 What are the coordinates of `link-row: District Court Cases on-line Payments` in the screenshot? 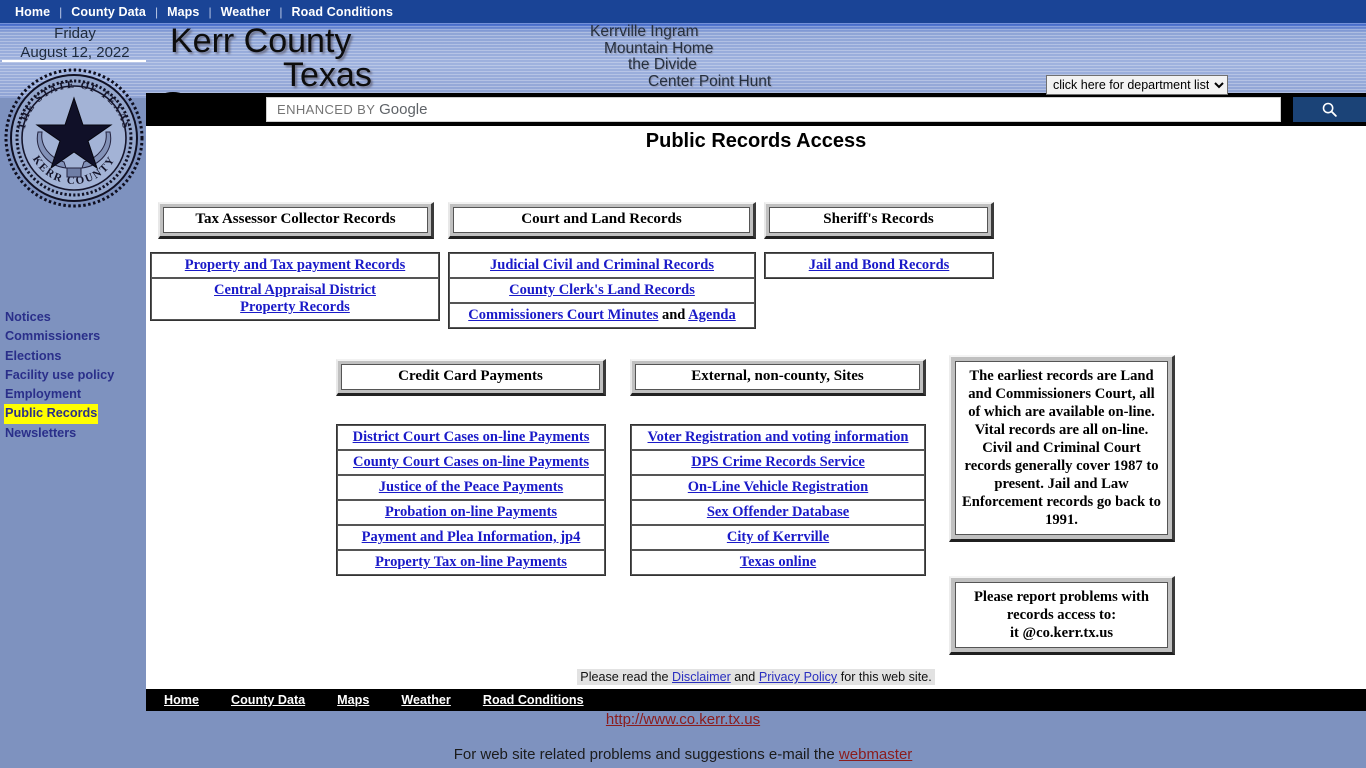 It's located at (471, 437).